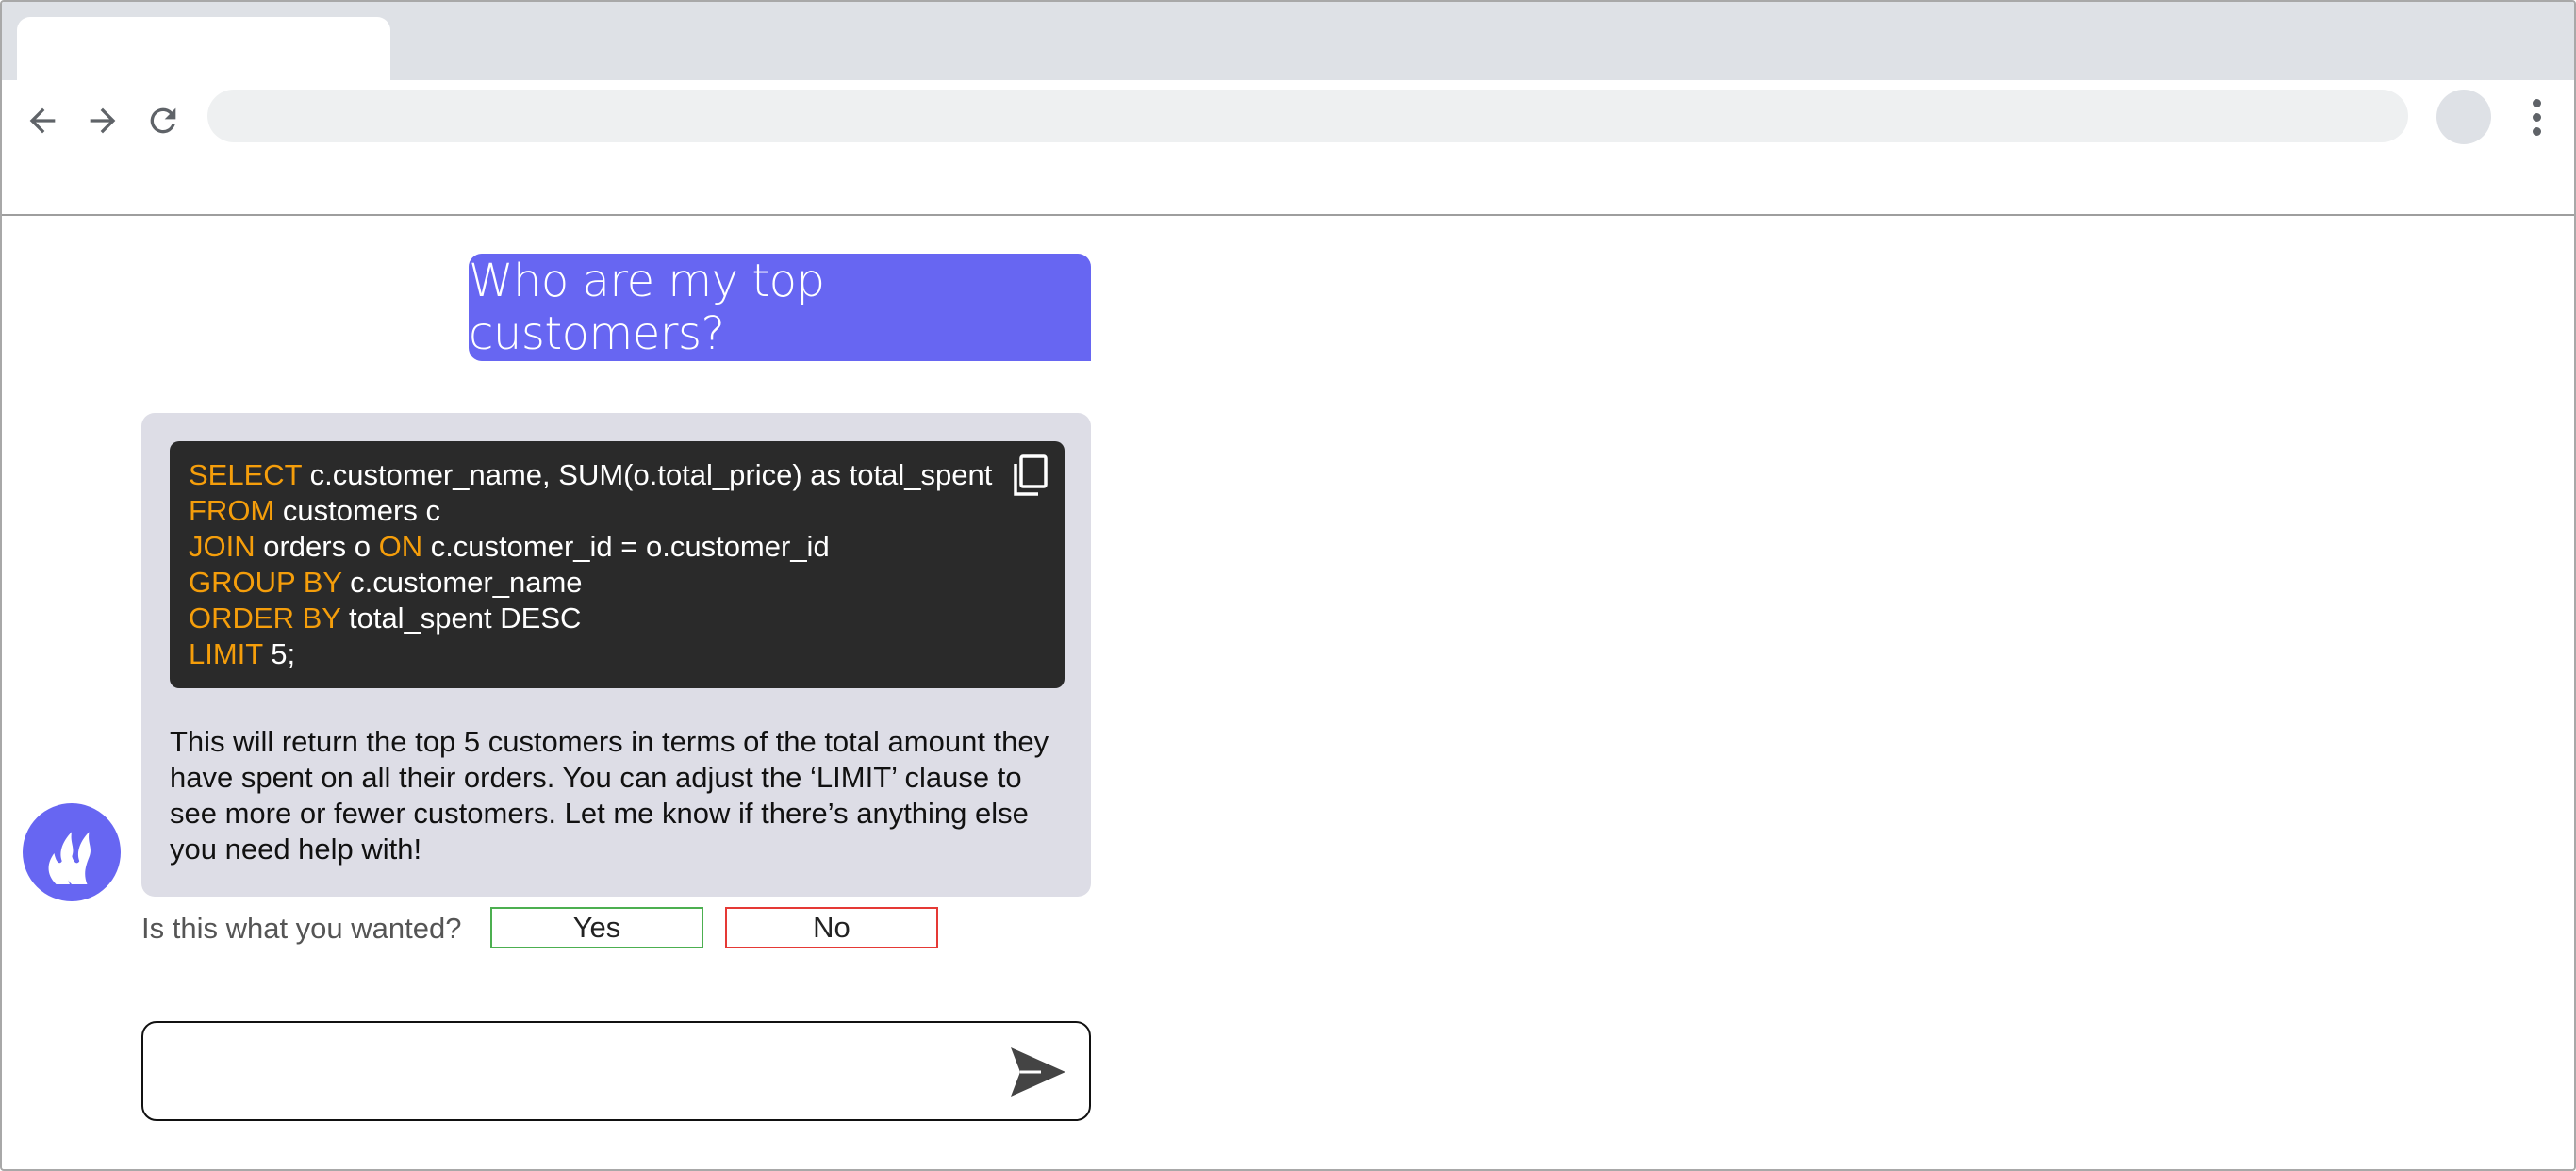  What do you see at coordinates (1288, 42) in the screenshot?
I see `tab-strip` at bounding box center [1288, 42].